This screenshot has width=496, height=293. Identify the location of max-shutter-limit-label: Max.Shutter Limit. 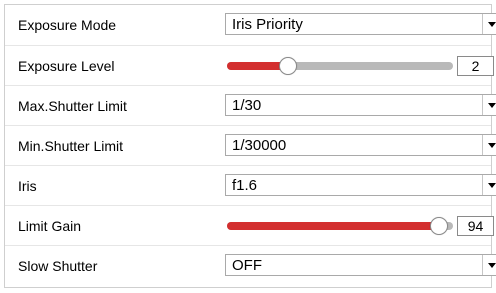
(72, 105).